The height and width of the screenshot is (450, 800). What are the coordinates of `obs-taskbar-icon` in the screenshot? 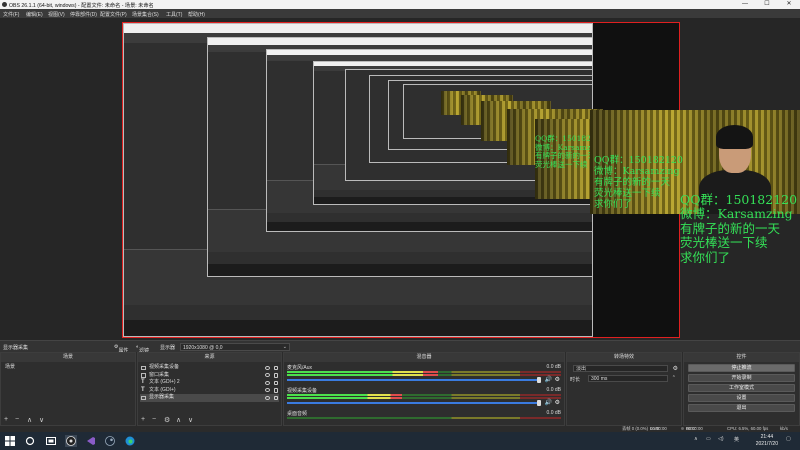 It's located at (71, 441).